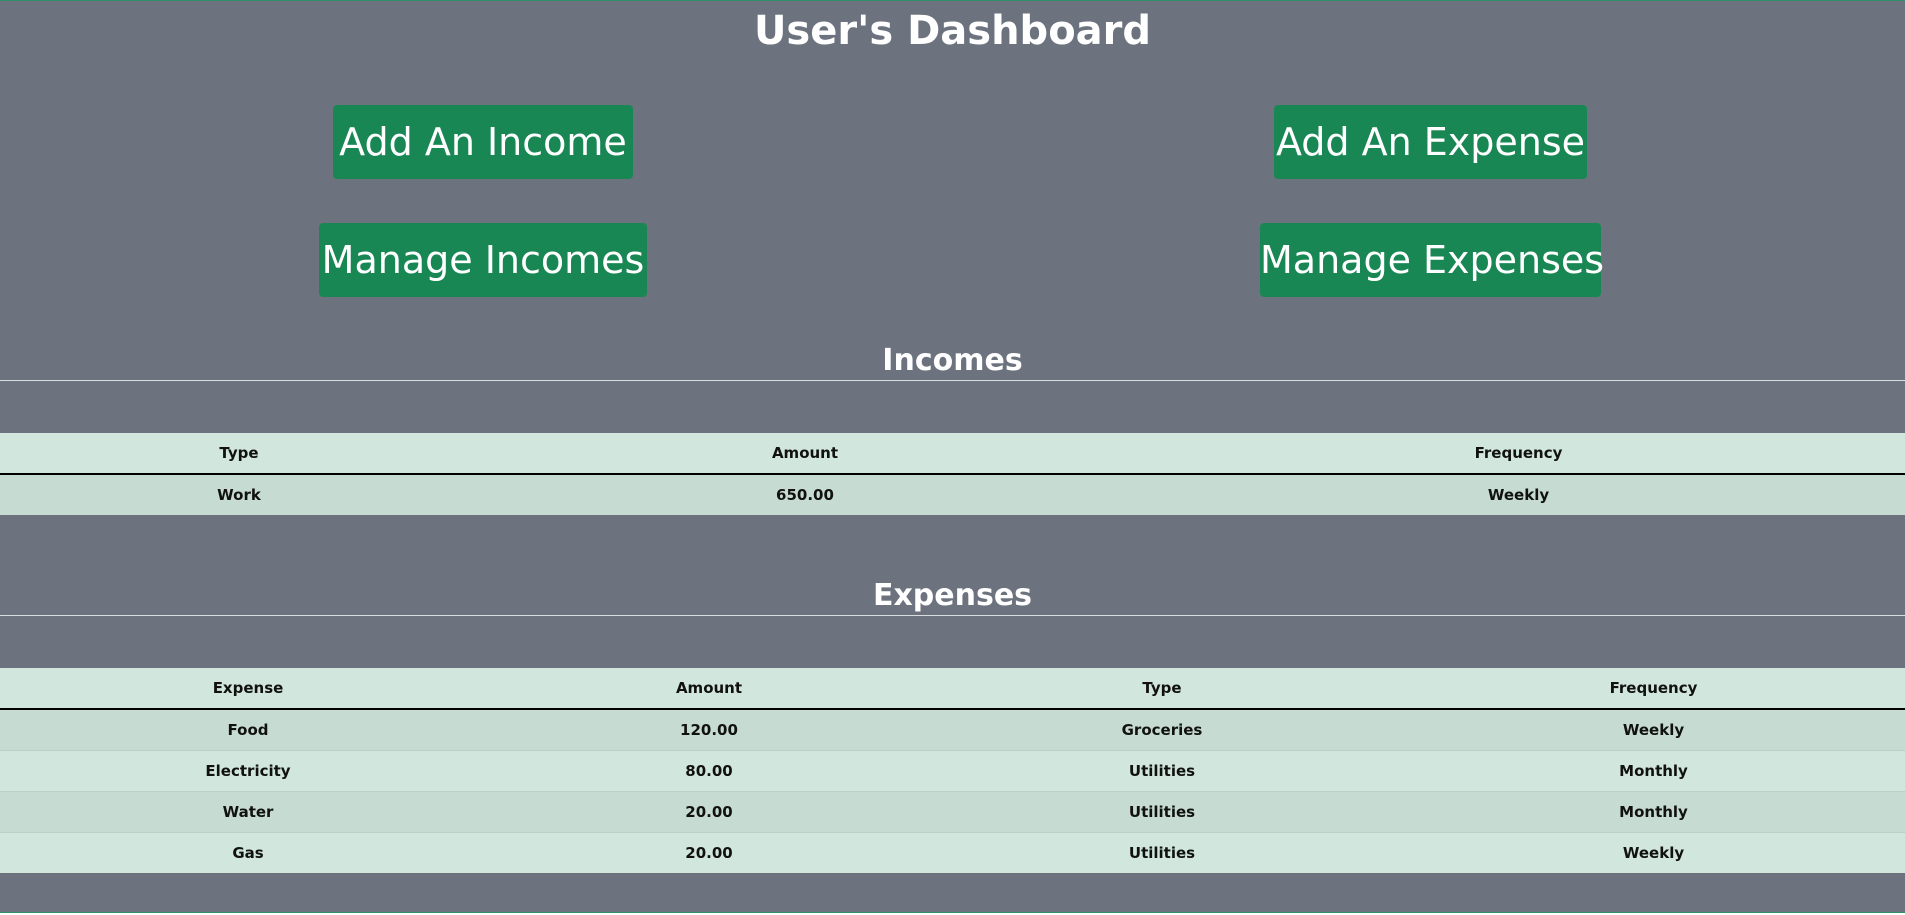  What do you see at coordinates (1653, 689) in the screenshot?
I see `expenses-column-header: Frequency` at bounding box center [1653, 689].